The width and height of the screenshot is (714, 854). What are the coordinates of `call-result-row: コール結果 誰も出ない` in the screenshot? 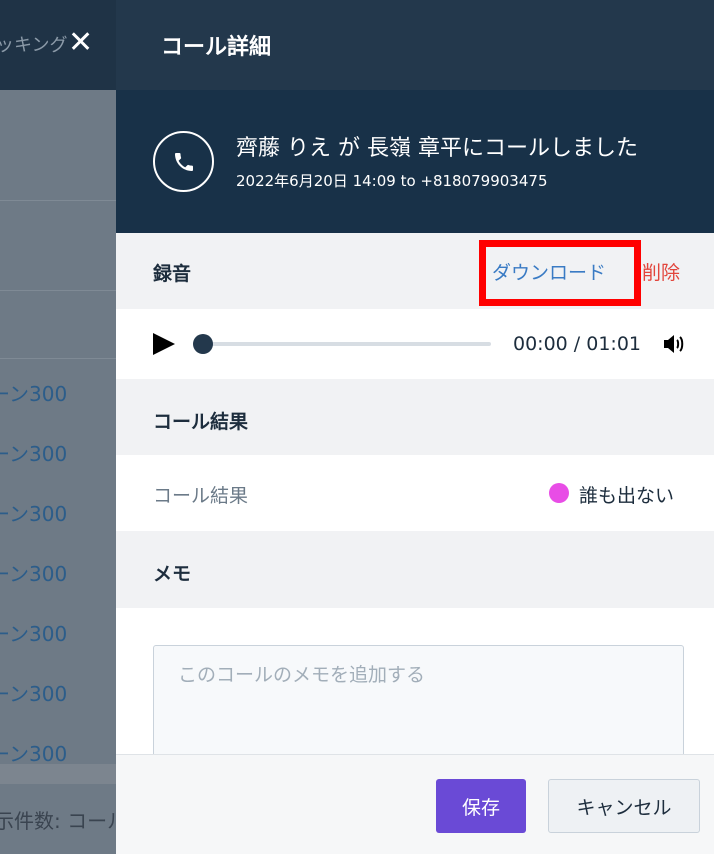 It's located at (415, 493).